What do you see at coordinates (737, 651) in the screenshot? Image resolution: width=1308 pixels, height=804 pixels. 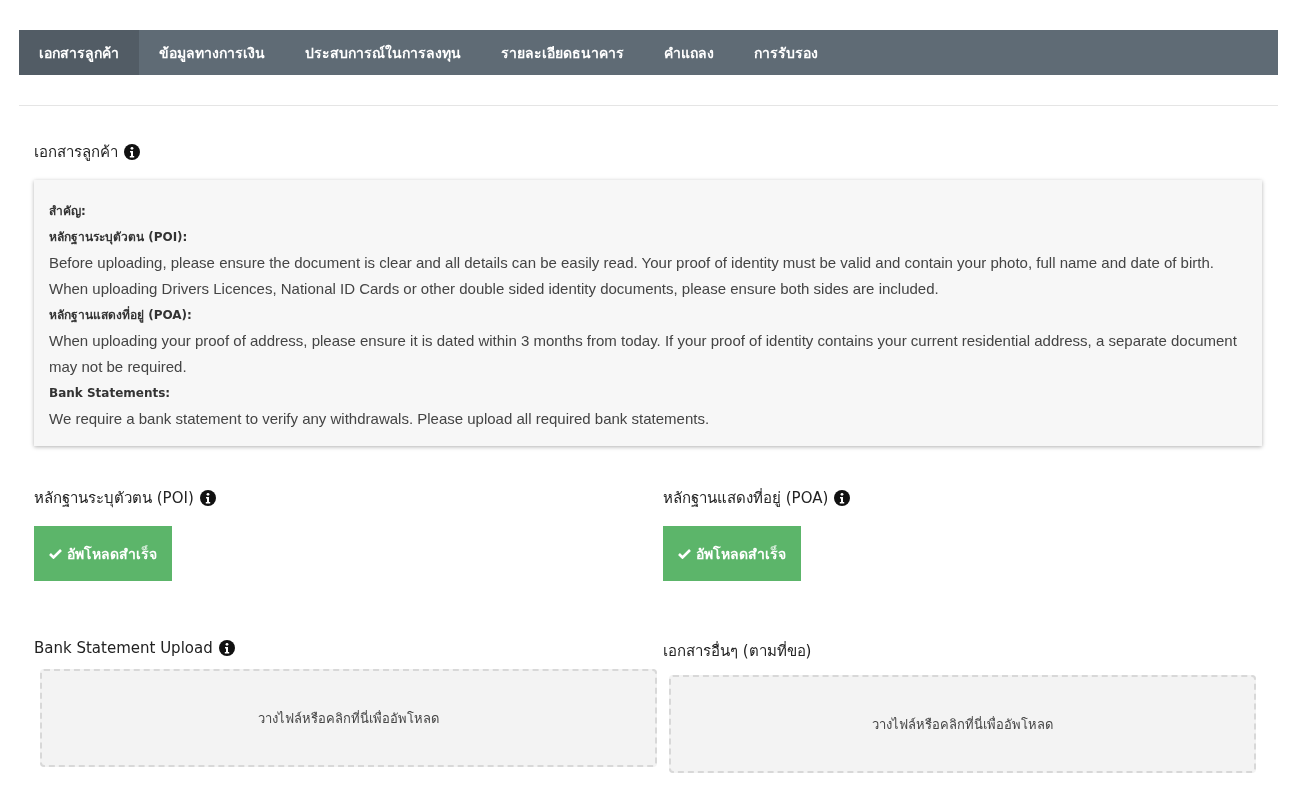 I see `section-title: เอกสารอื่นๆ (ตามที่ขอ)` at bounding box center [737, 651].